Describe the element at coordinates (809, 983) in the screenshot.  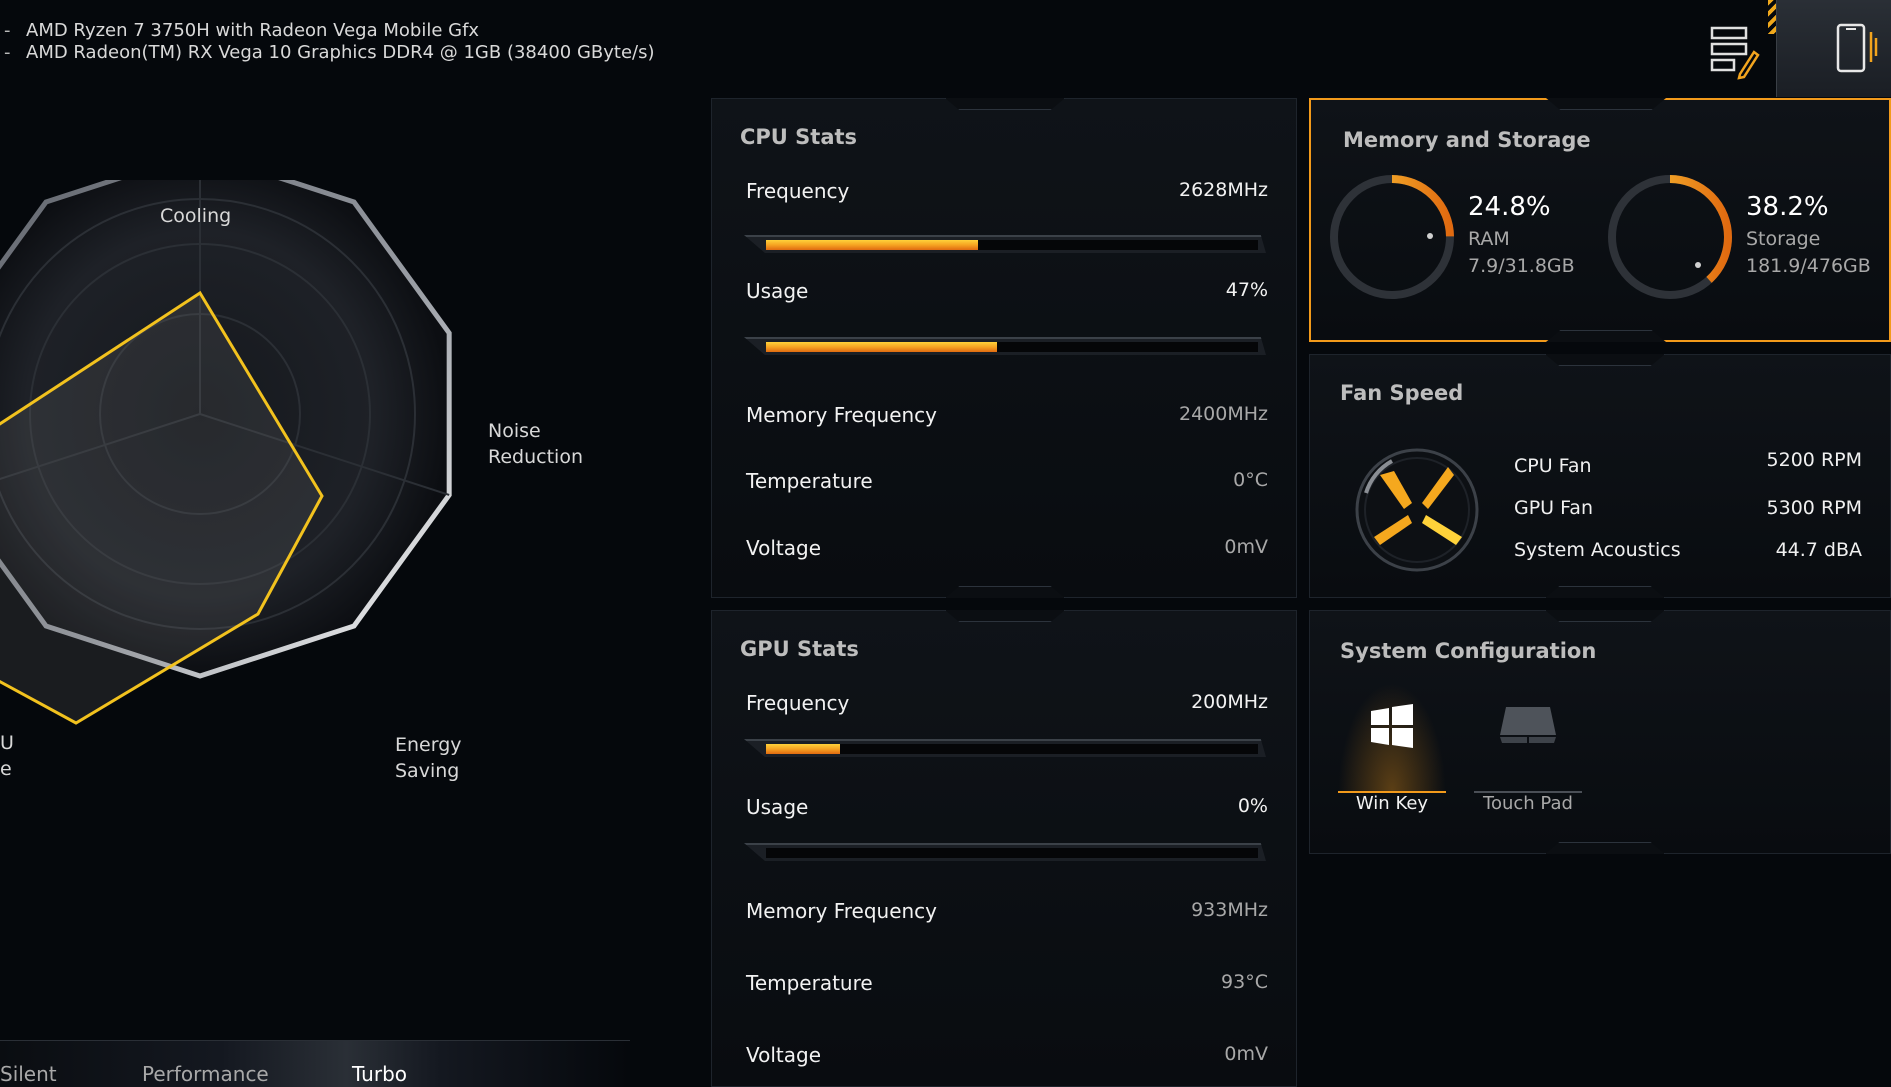
I see `gpu-temperature-label: Temperature` at that location.